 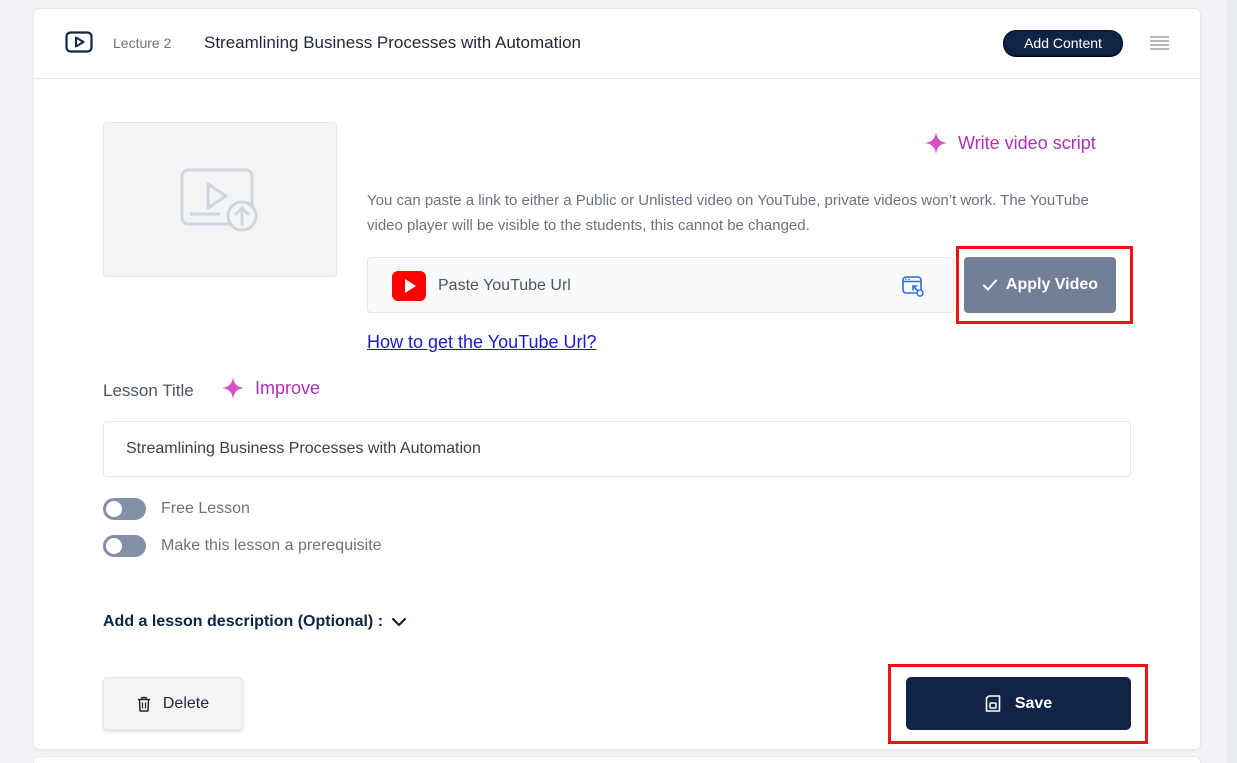 I want to click on lesson-description-toggle: Add a lesson description (Optional) :, so click(x=255, y=622).